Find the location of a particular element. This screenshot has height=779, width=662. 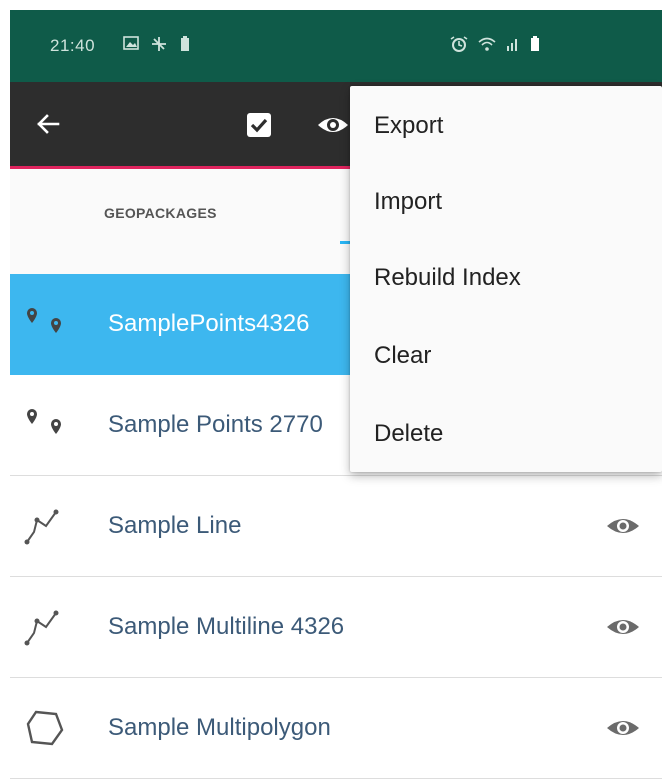

status-time: 21:40 is located at coordinates (73, 45).